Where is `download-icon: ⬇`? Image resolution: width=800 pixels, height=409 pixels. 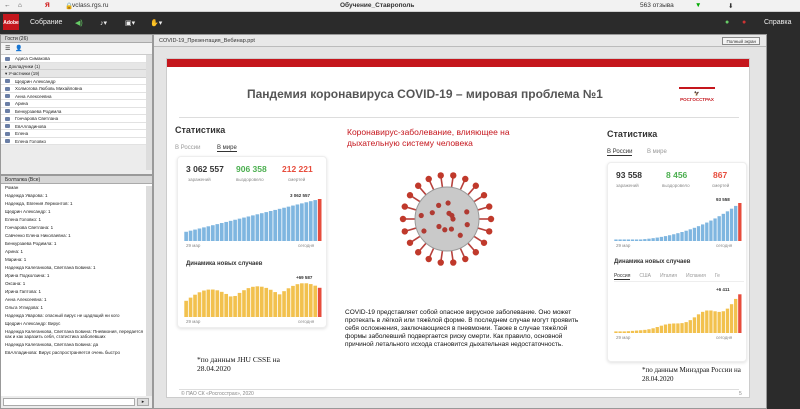
download-icon: ⬇ is located at coordinates (730, 6).